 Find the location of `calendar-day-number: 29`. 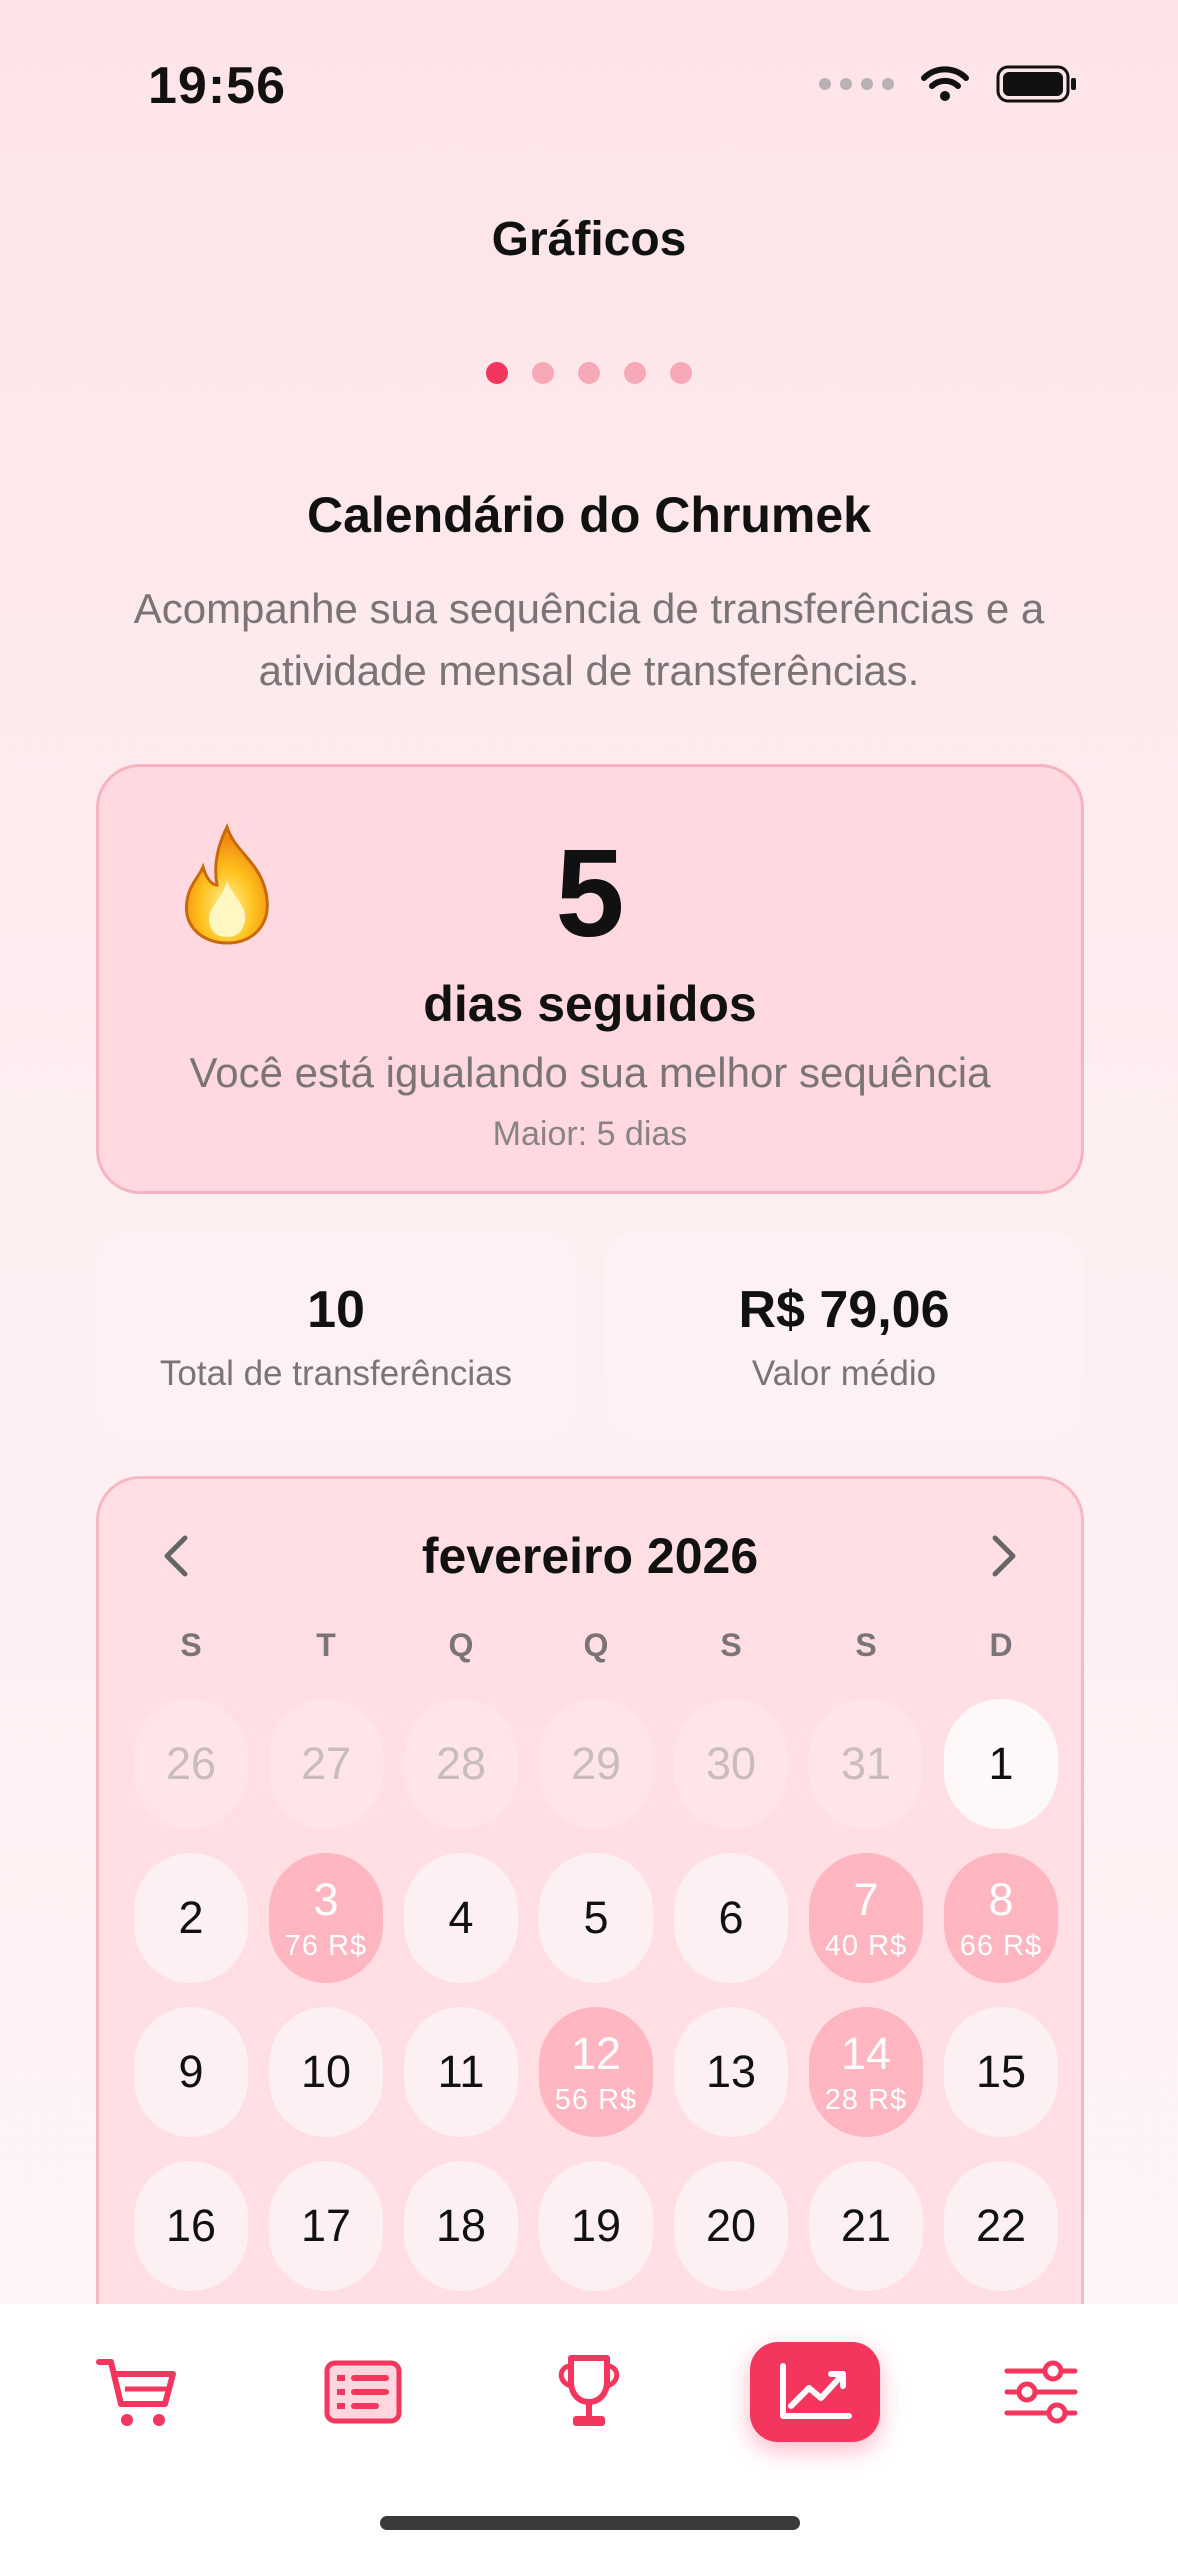

calendar-day-number: 29 is located at coordinates (596, 1763).